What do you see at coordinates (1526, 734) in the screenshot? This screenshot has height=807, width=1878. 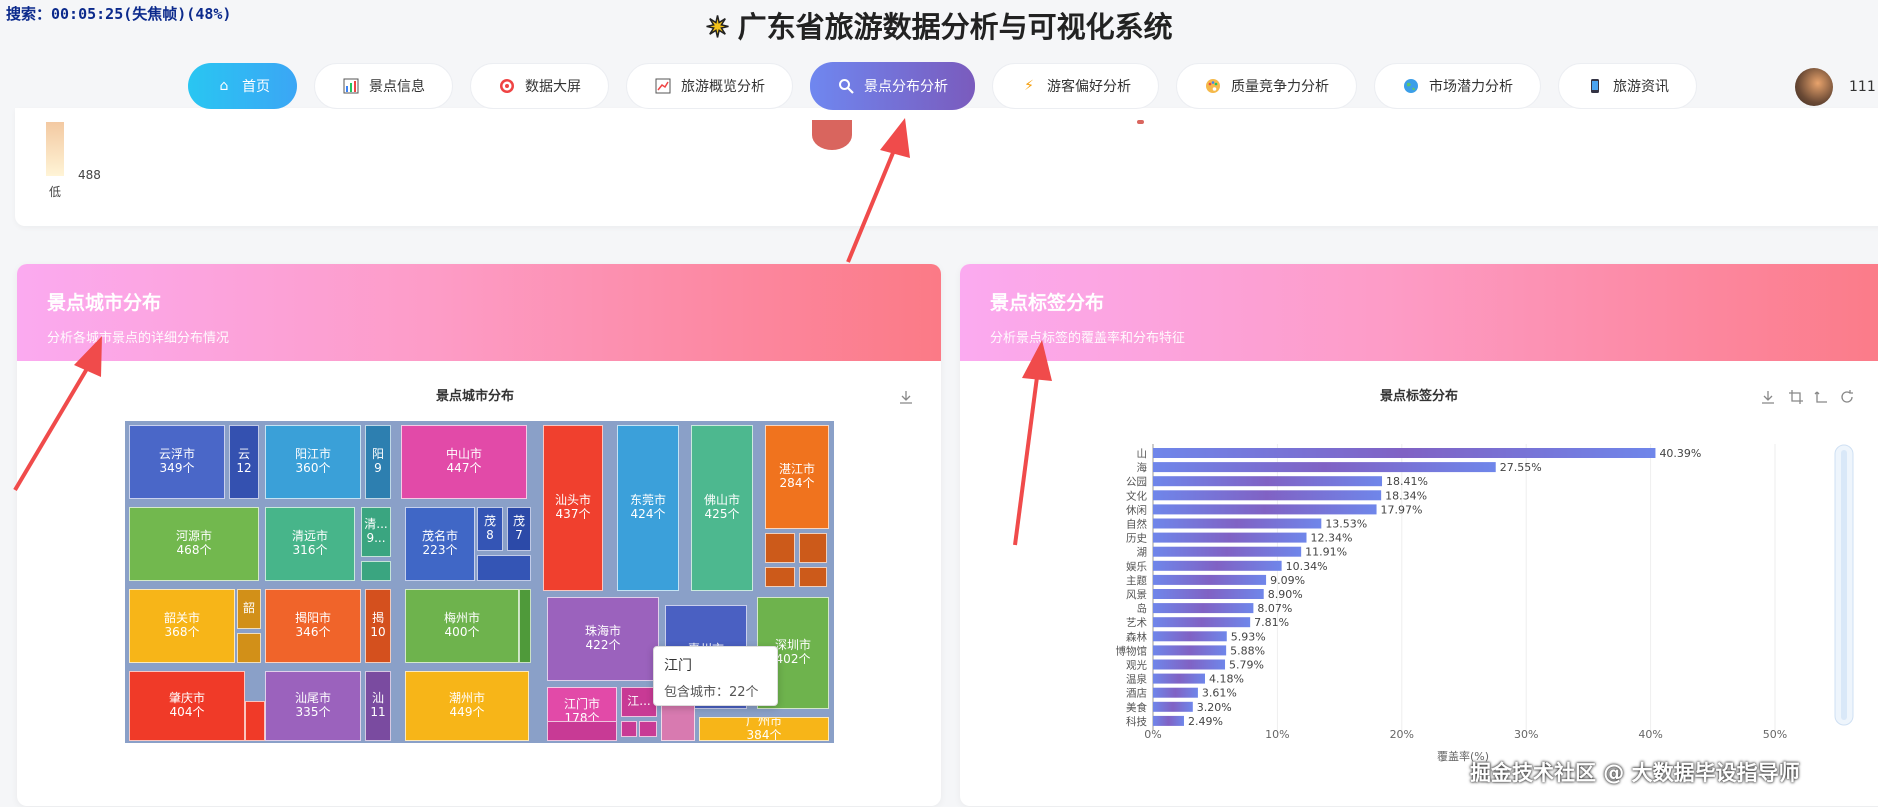 I see `x-tick-label: 30%` at bounding box center [1526, 734].